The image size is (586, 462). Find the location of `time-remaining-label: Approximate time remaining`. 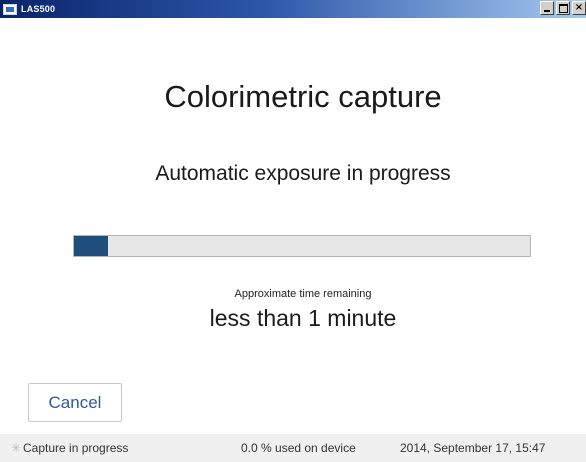

time-remaining-label: Approximate time remaining is located at coordinates (303, 294).